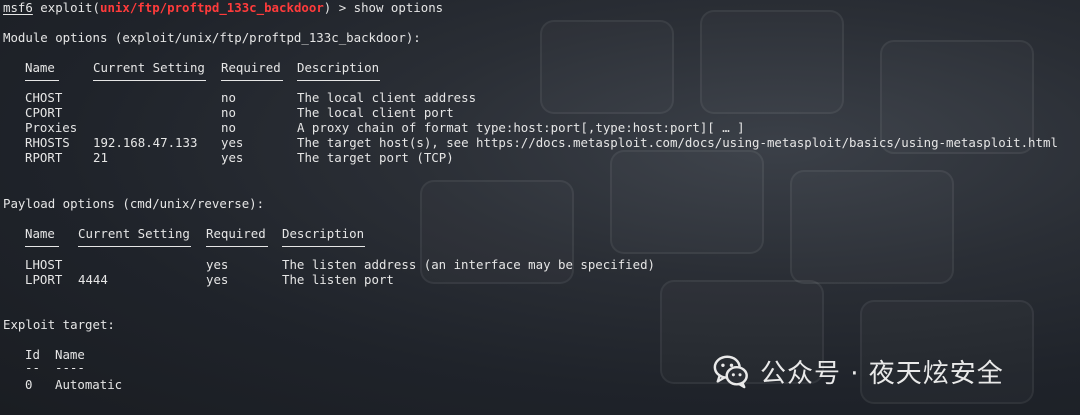  Describe the element at coordinates (338, 67) in the screenshot. I see `module-header-description: Description` at that location.